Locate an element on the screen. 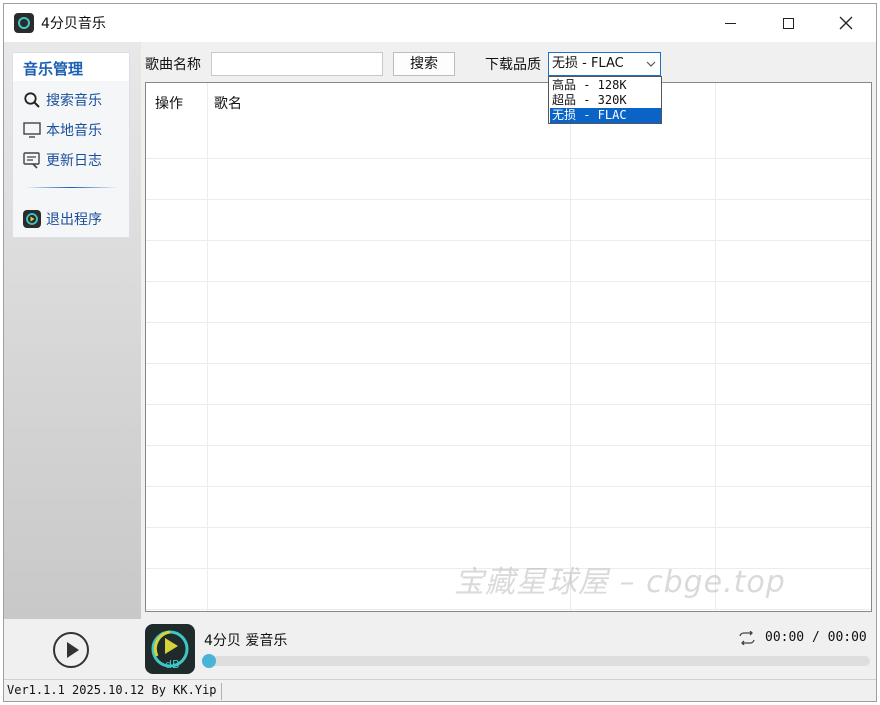 The width and height of the screenshot is (880, 705). maximize-icon is located at coordinates (788, 23).